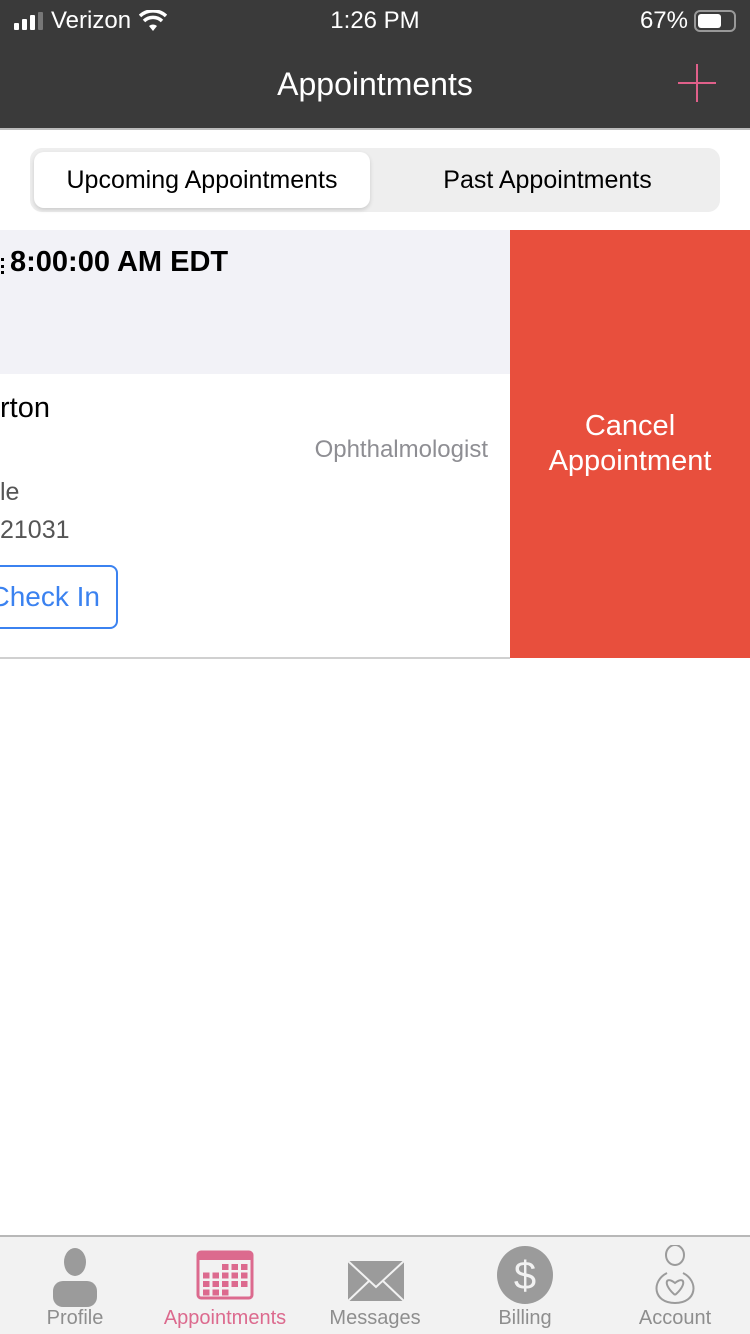 The height and width of the screenshot is (1334, 750). I want to click on person-icon, so click(75, 1277).